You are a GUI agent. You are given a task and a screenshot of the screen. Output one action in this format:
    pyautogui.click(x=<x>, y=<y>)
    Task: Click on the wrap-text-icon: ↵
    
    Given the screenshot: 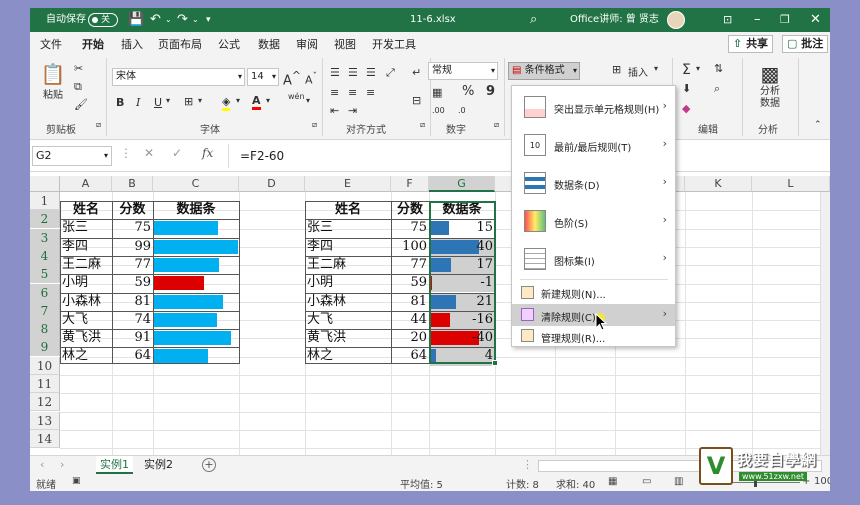 What is the action you would take?
    pyautogui.click(x=416, y=72)
    